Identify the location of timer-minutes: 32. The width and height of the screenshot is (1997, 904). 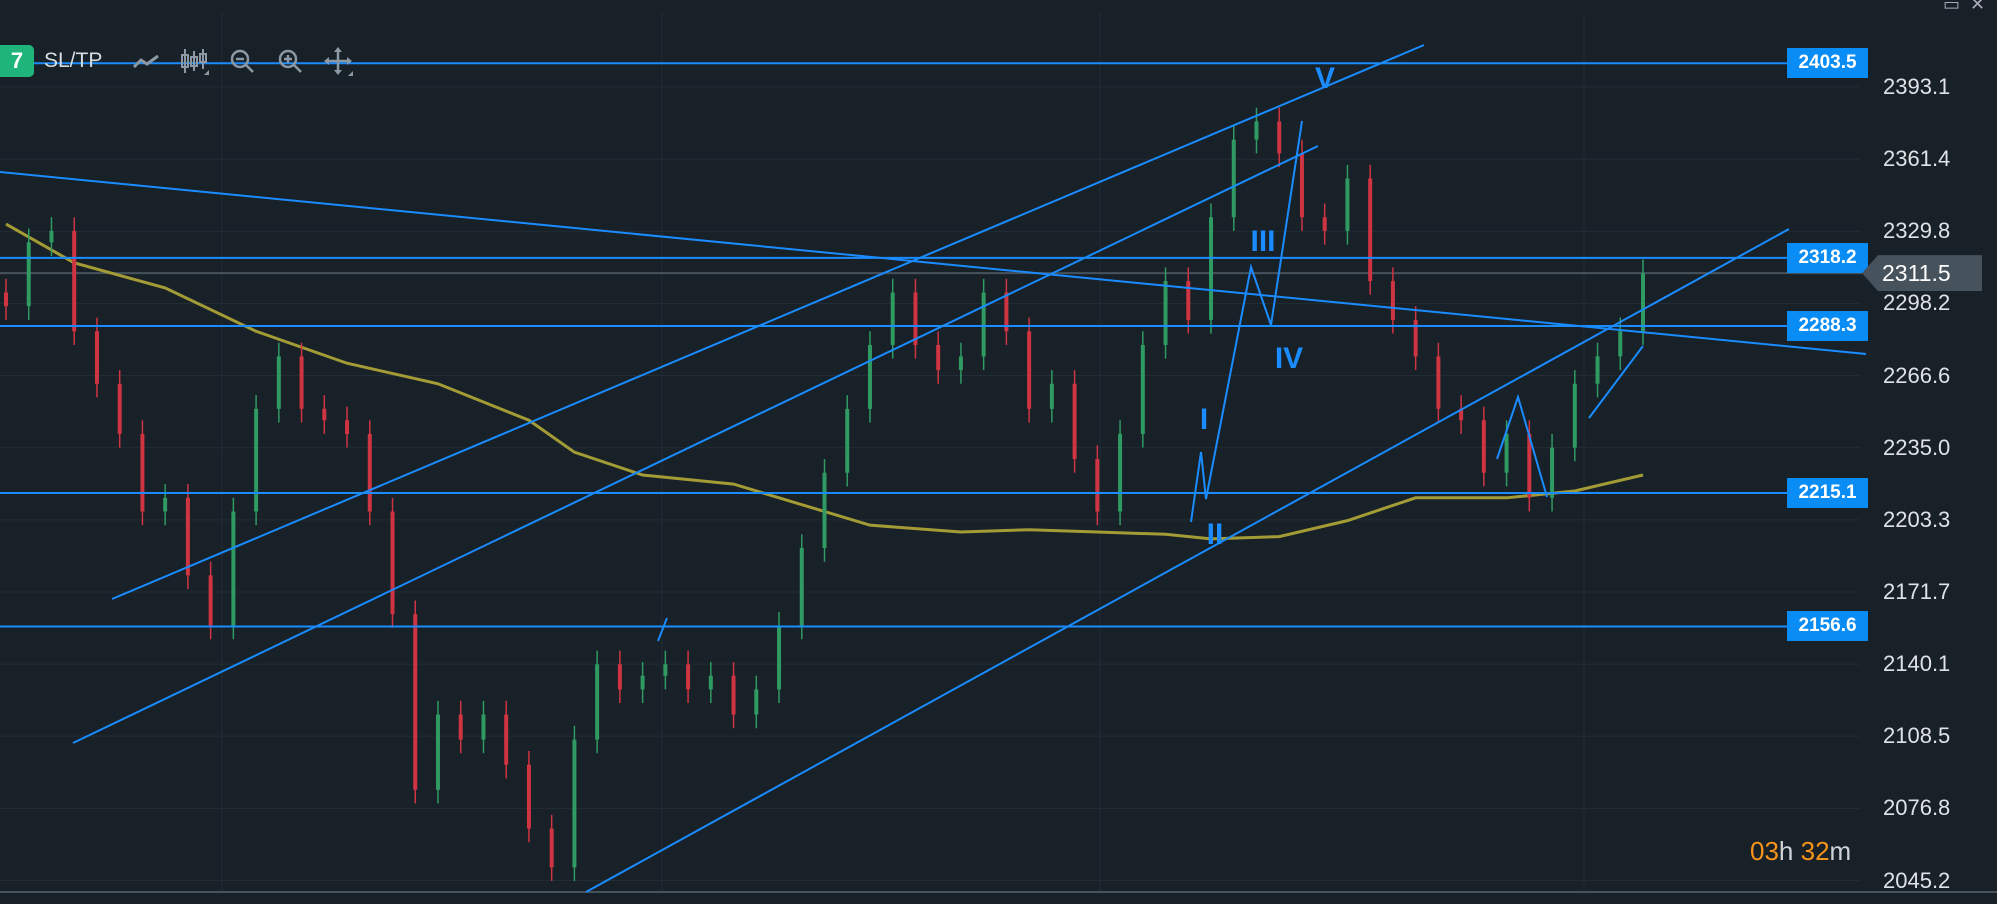
(1815, 851).